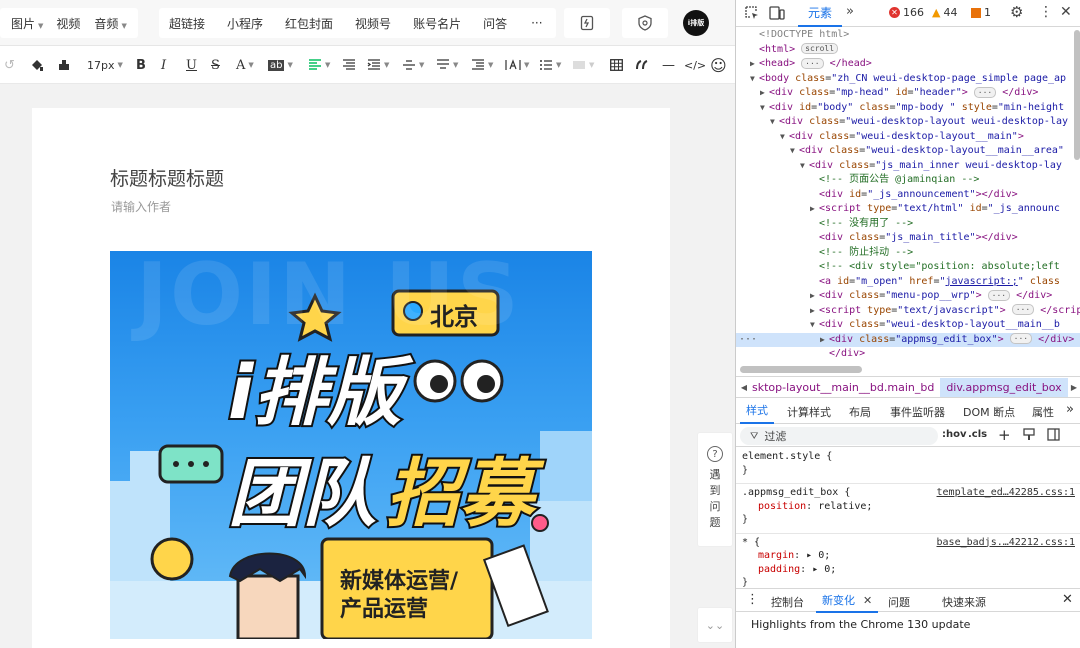 The height and width of the screenshot is (648, 1080). I want to click on code-button: </>, so click(695, 65).